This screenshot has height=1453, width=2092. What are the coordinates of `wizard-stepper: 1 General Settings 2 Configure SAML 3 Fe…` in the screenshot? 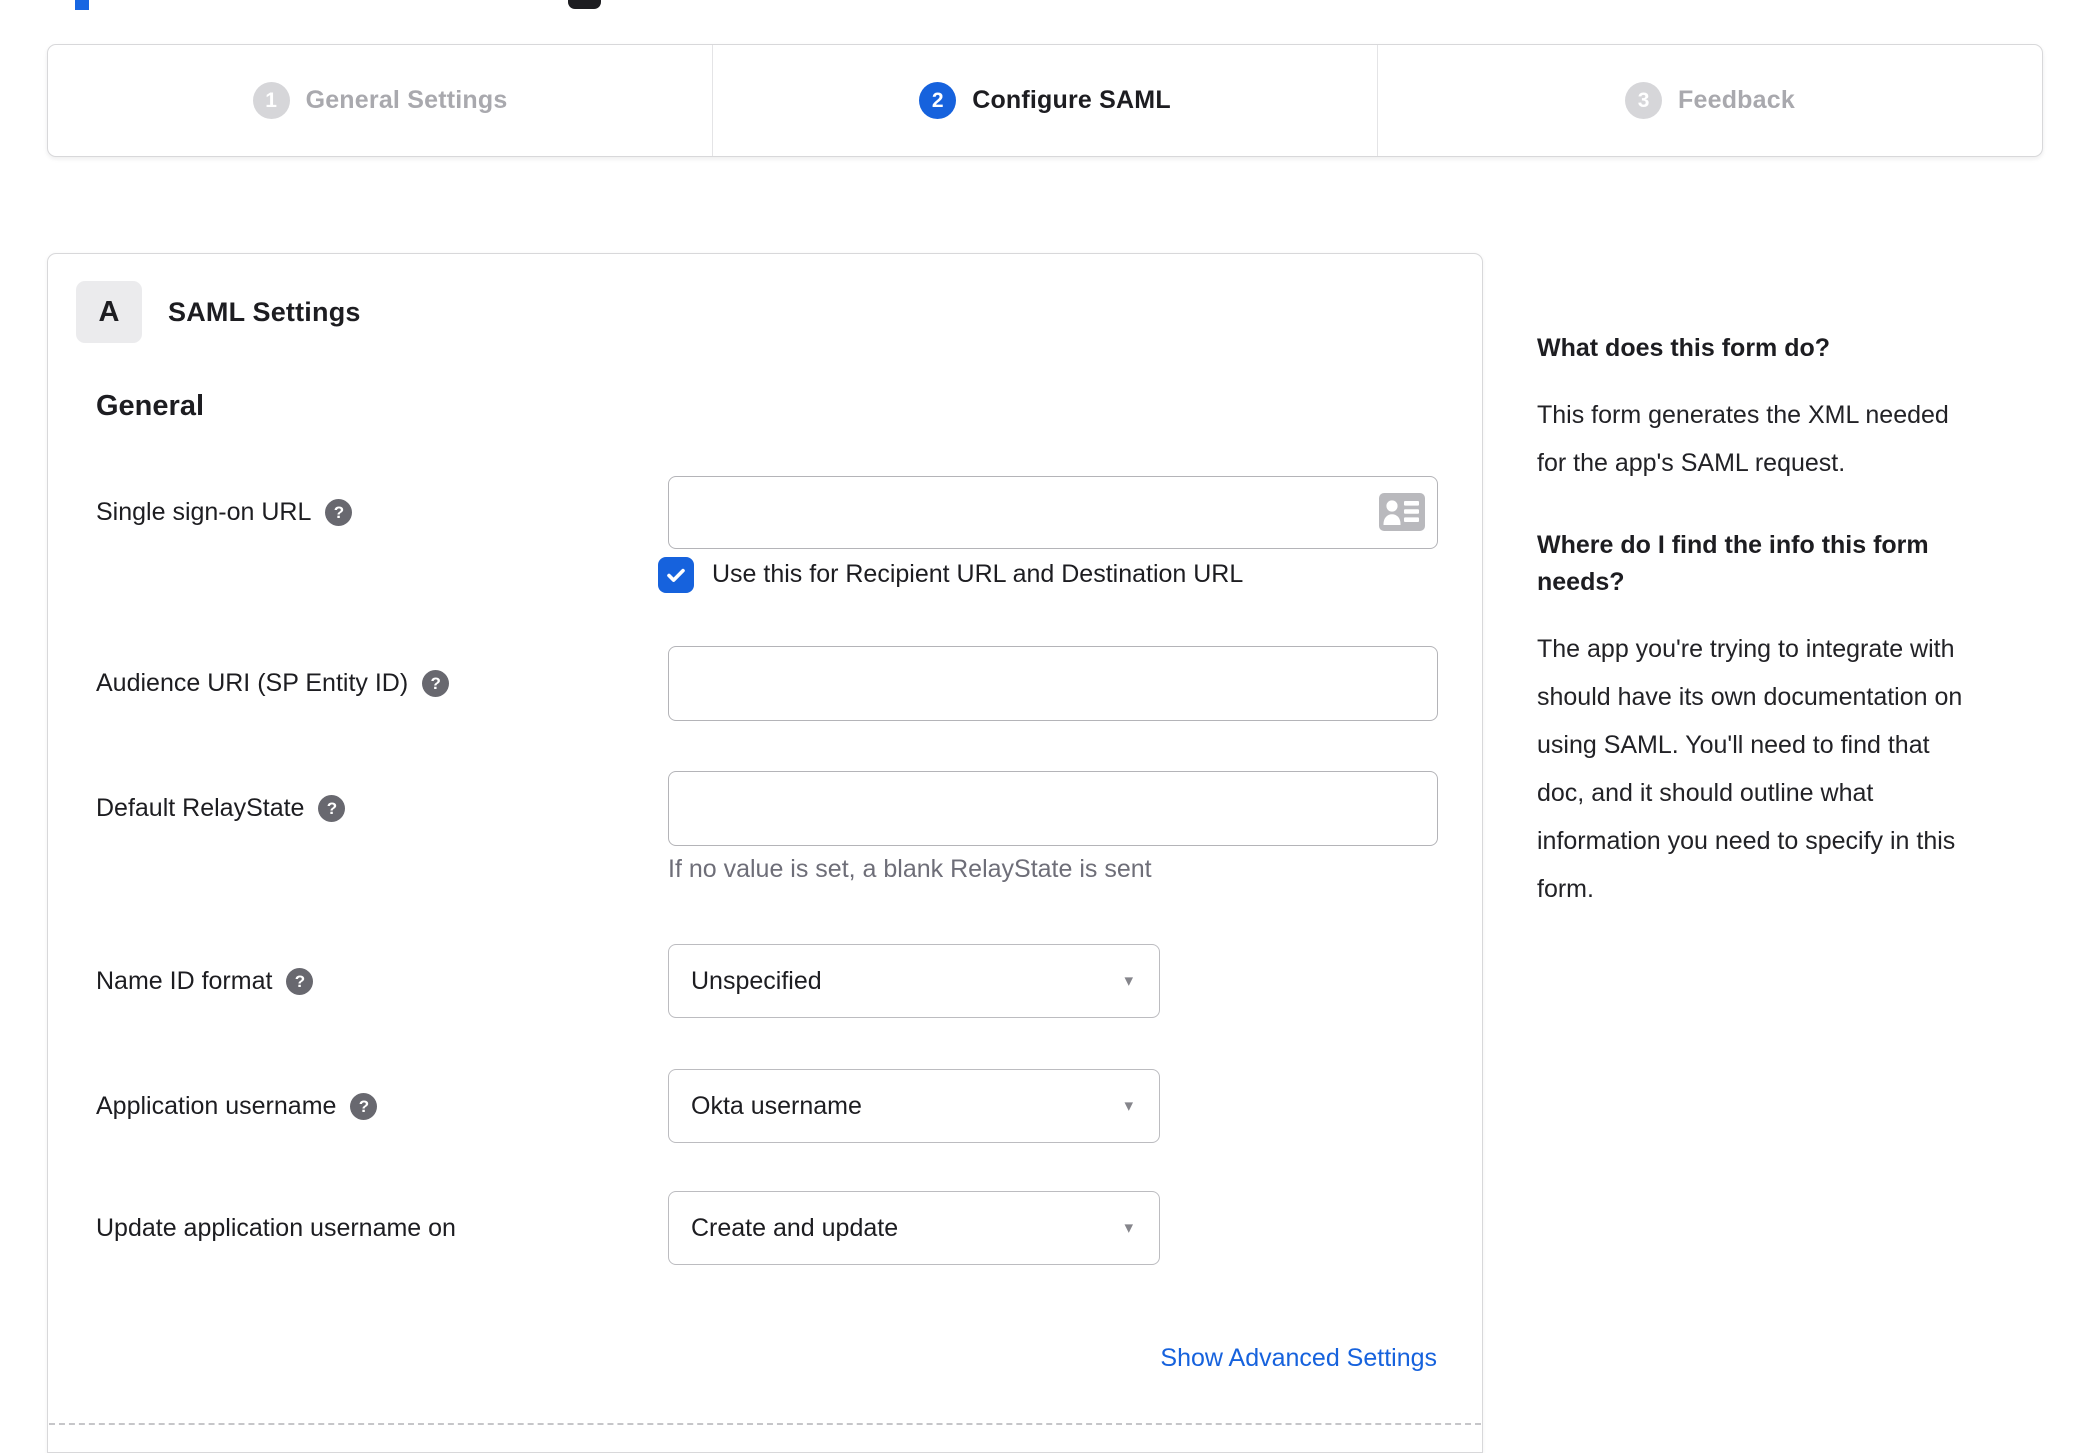 It's located at (1045, 100).